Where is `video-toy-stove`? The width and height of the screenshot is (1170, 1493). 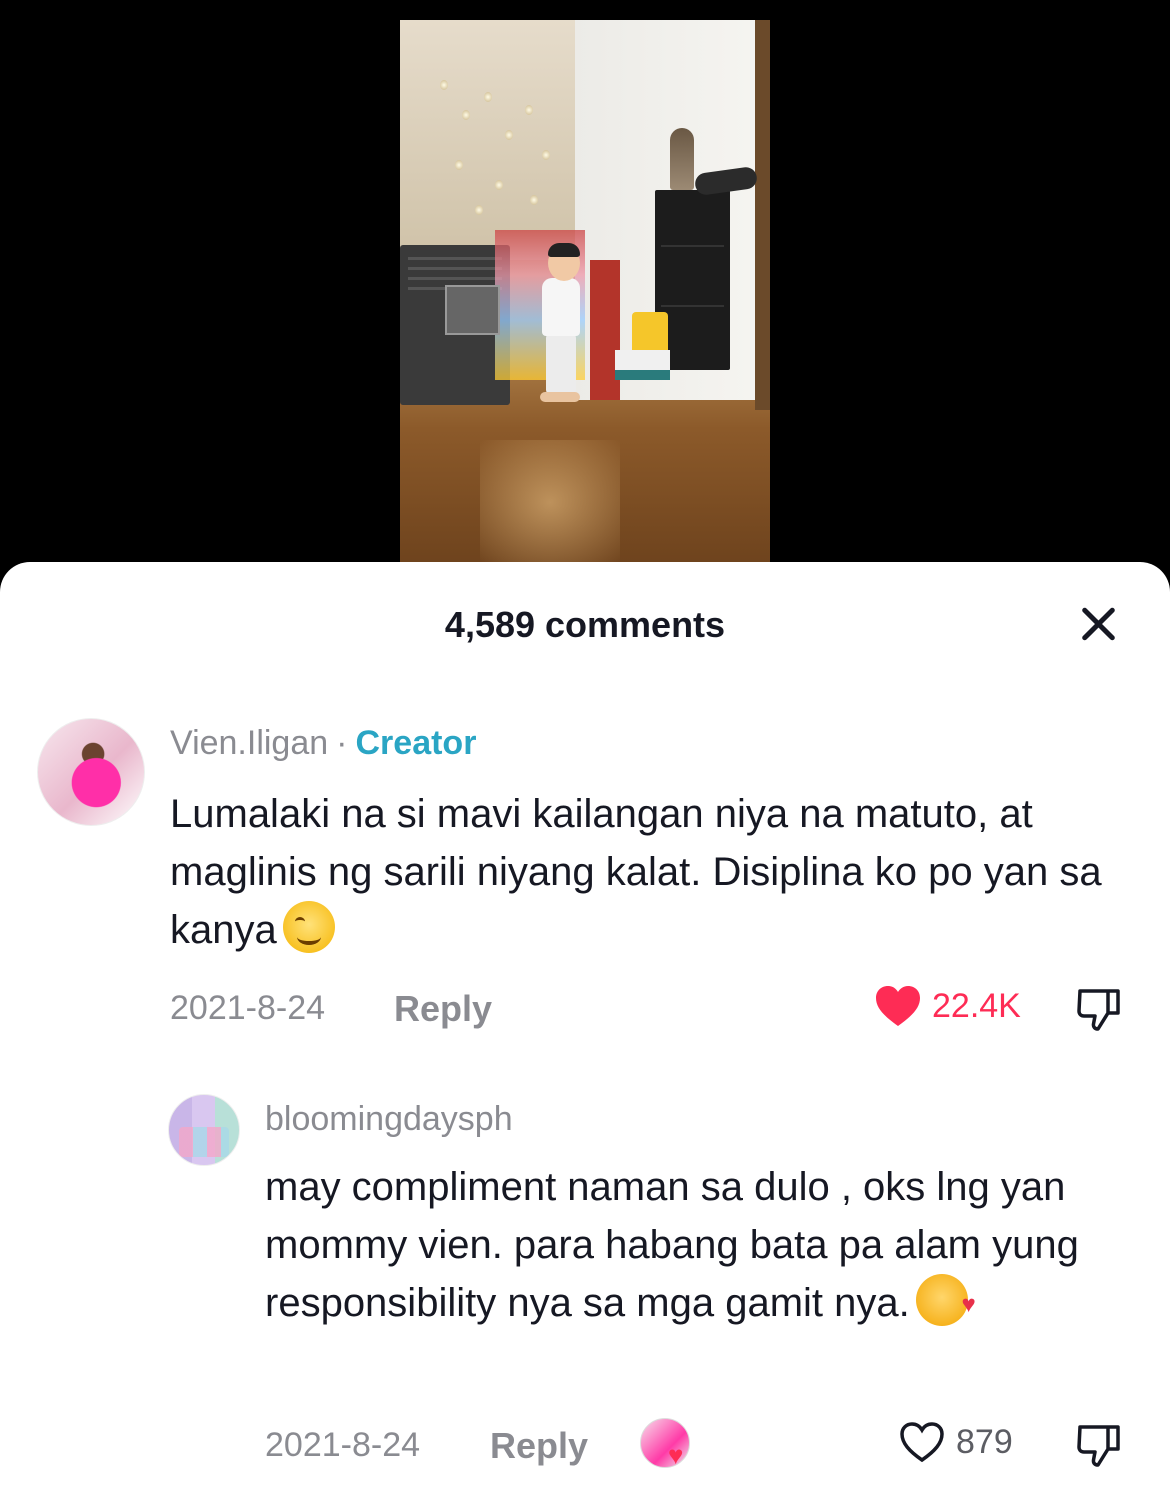 video-toy-stove is located at coordinates (472, 310).